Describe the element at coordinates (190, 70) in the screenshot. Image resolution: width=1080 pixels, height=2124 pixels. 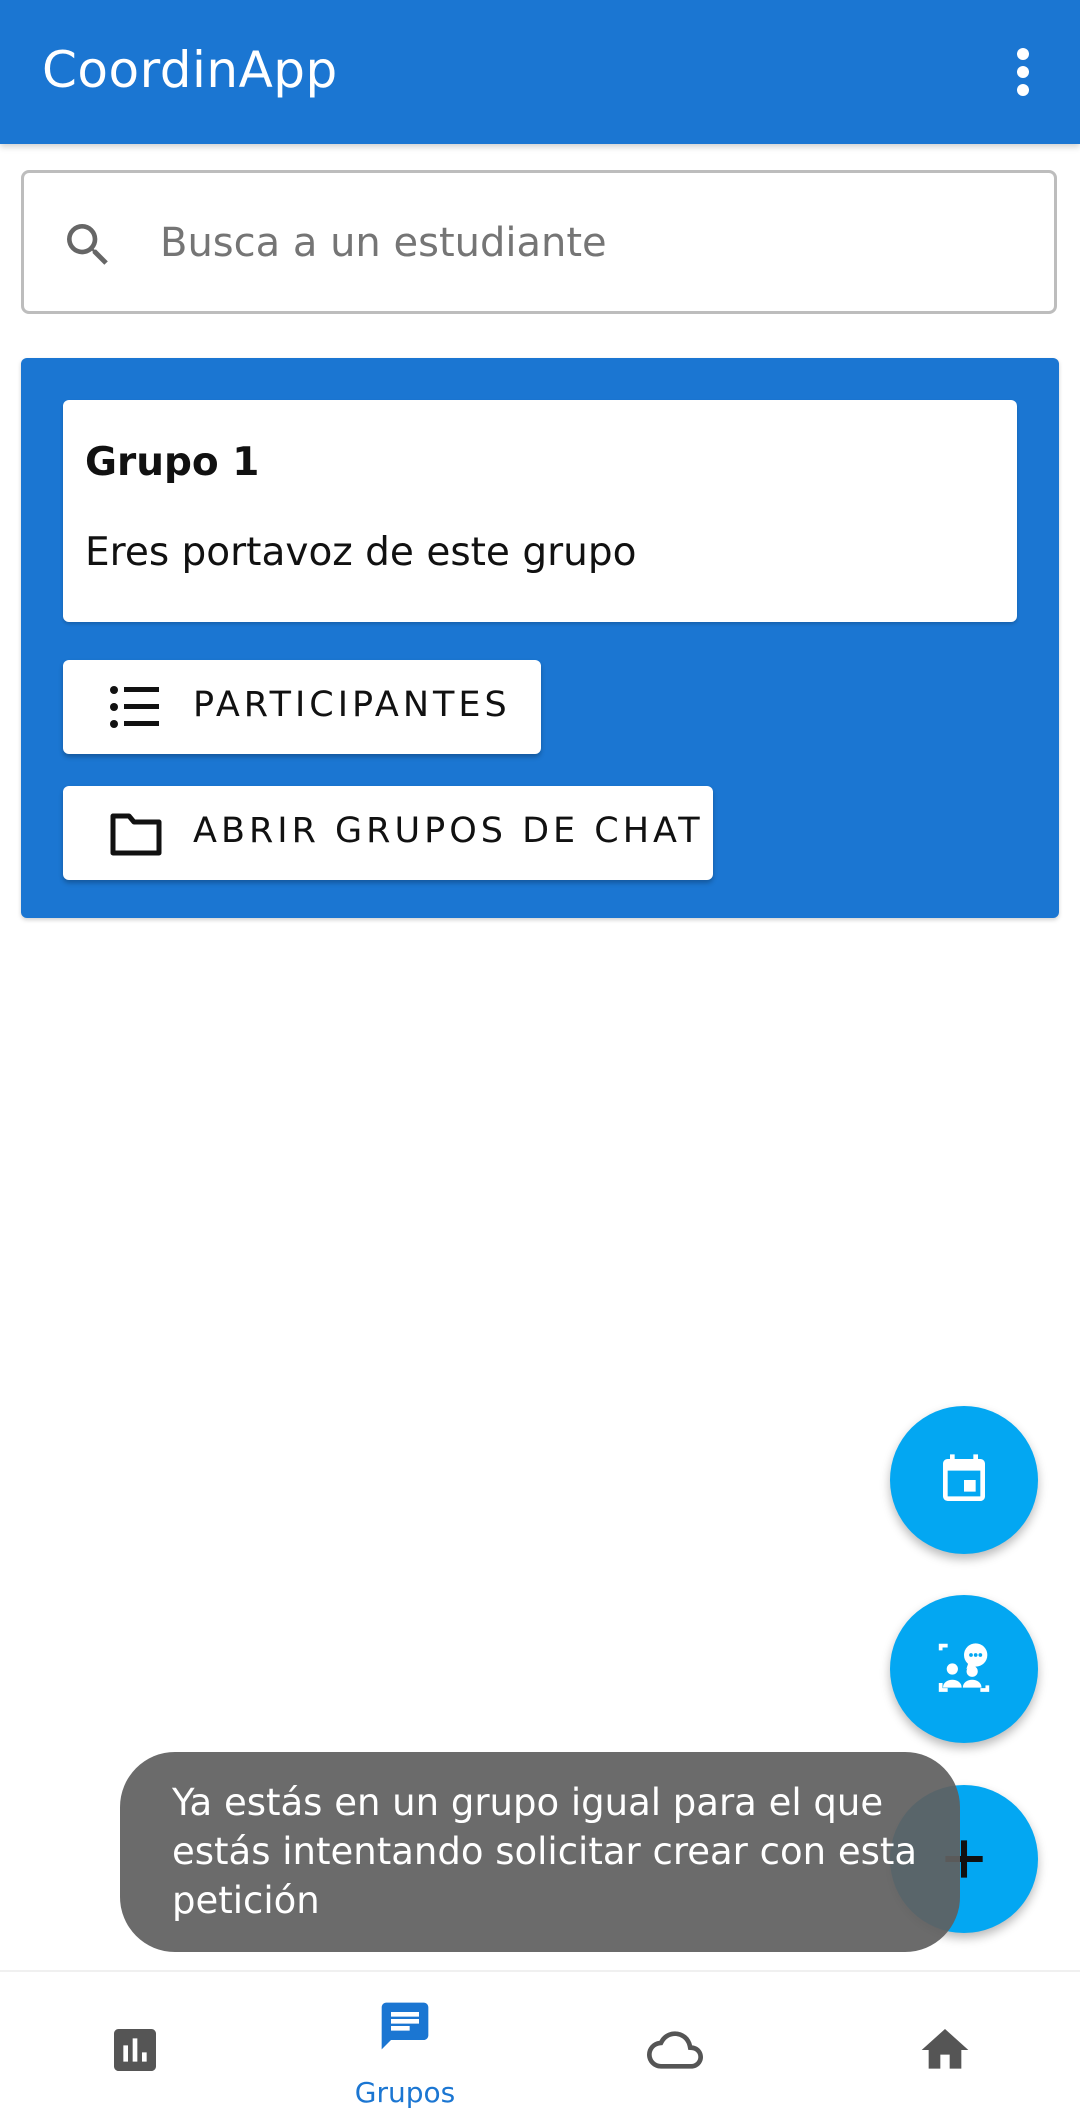
I see `app-title: CoordinApp` at that location.